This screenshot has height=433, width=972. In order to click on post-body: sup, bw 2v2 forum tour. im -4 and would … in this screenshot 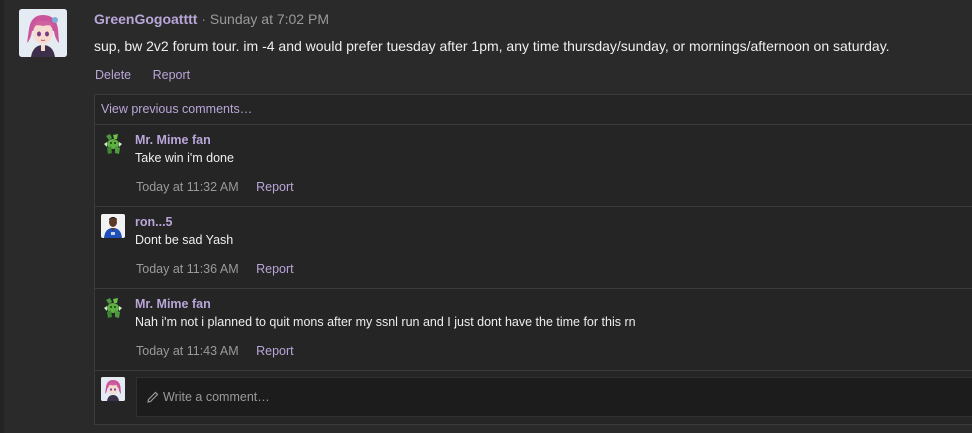, I will do `click(492, 46)`.